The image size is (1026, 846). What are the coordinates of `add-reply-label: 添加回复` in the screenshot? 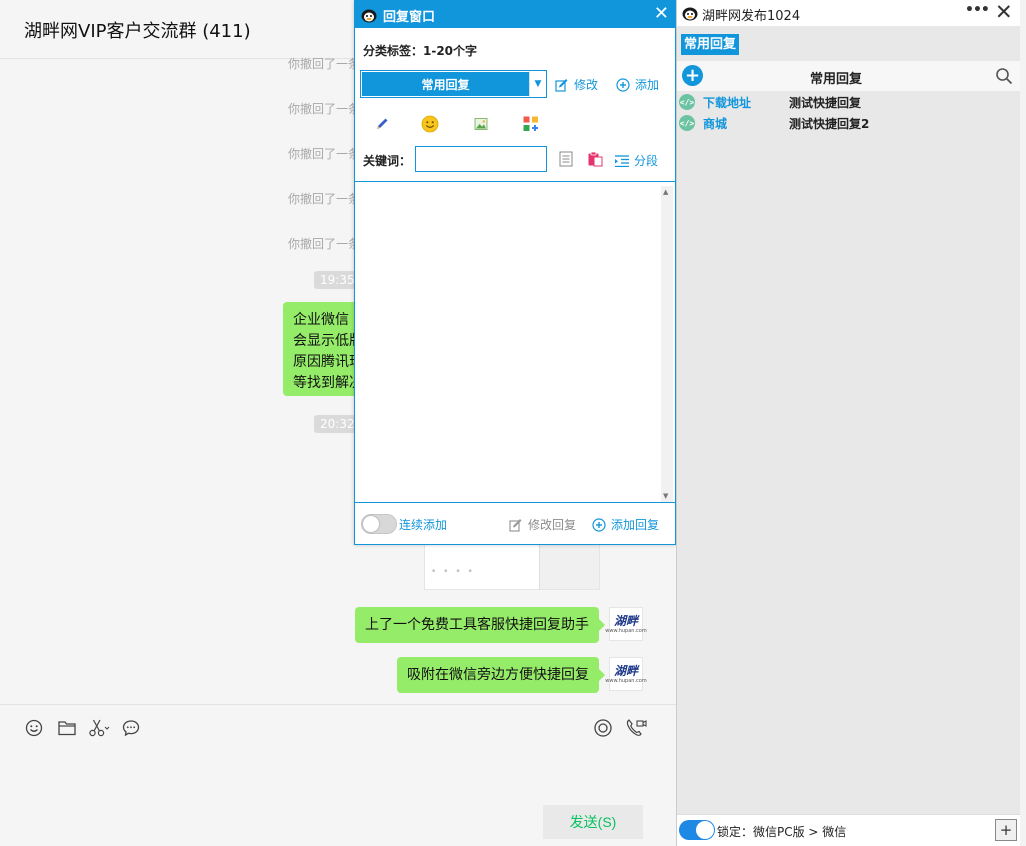 It's located at (635, 525).